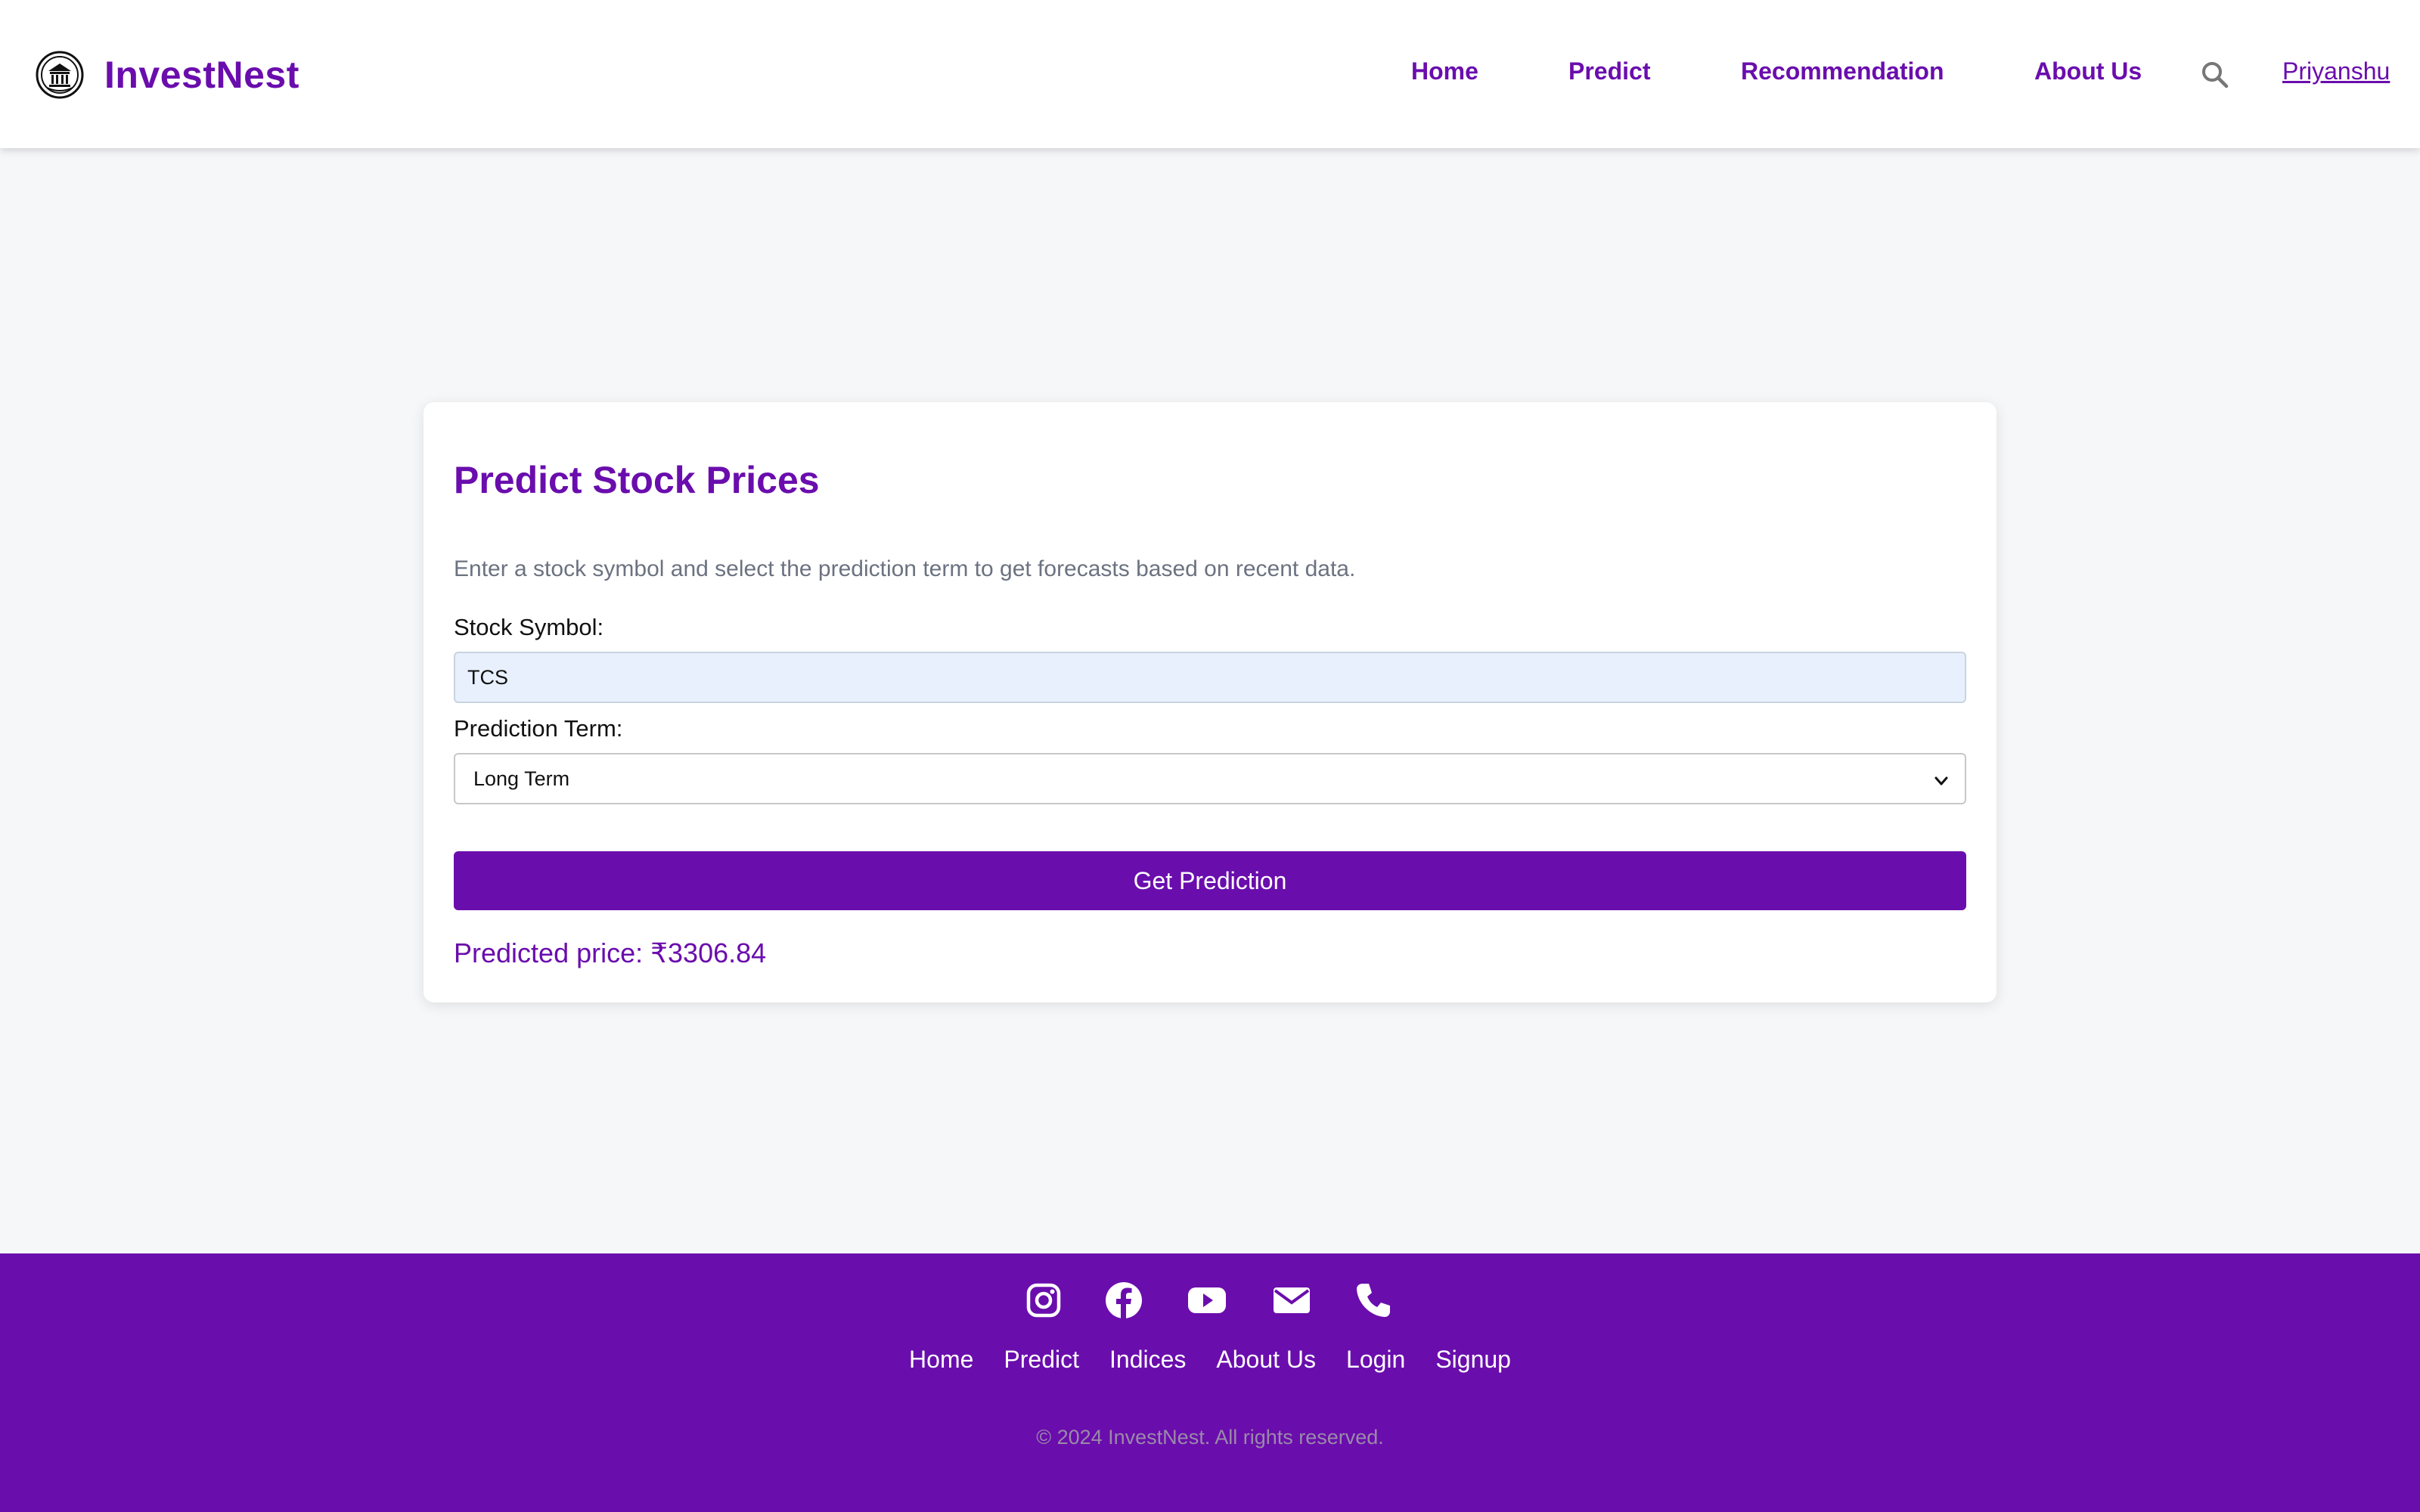  I want to click on mail-icon, so click(1291, 1300).